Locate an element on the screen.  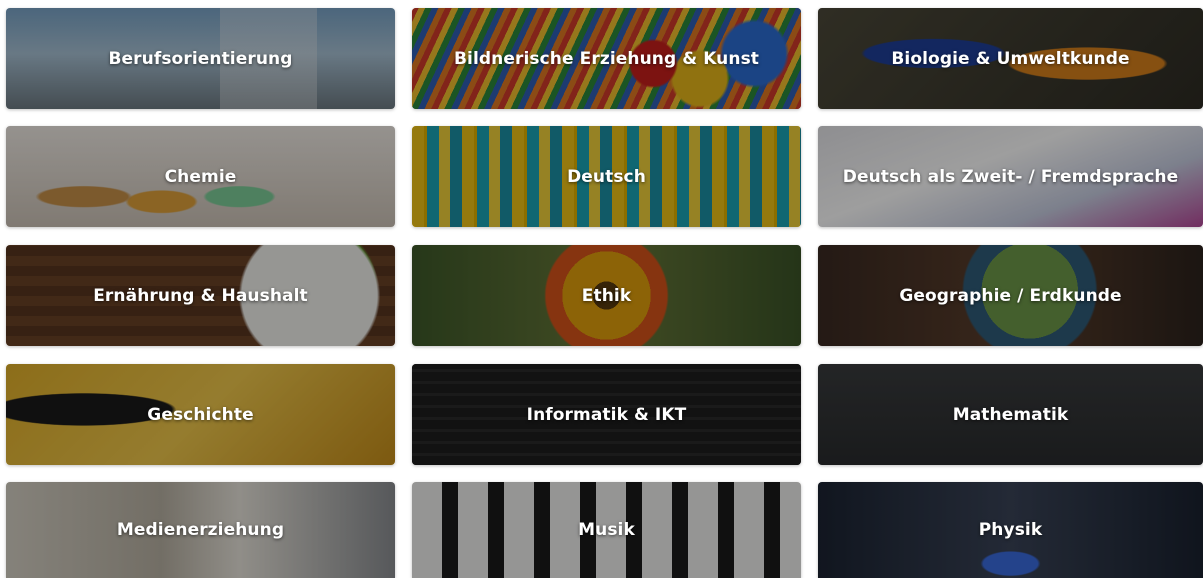
tile-informatik-ikt: Informatik & IKT is located at coordinates (606, 414).